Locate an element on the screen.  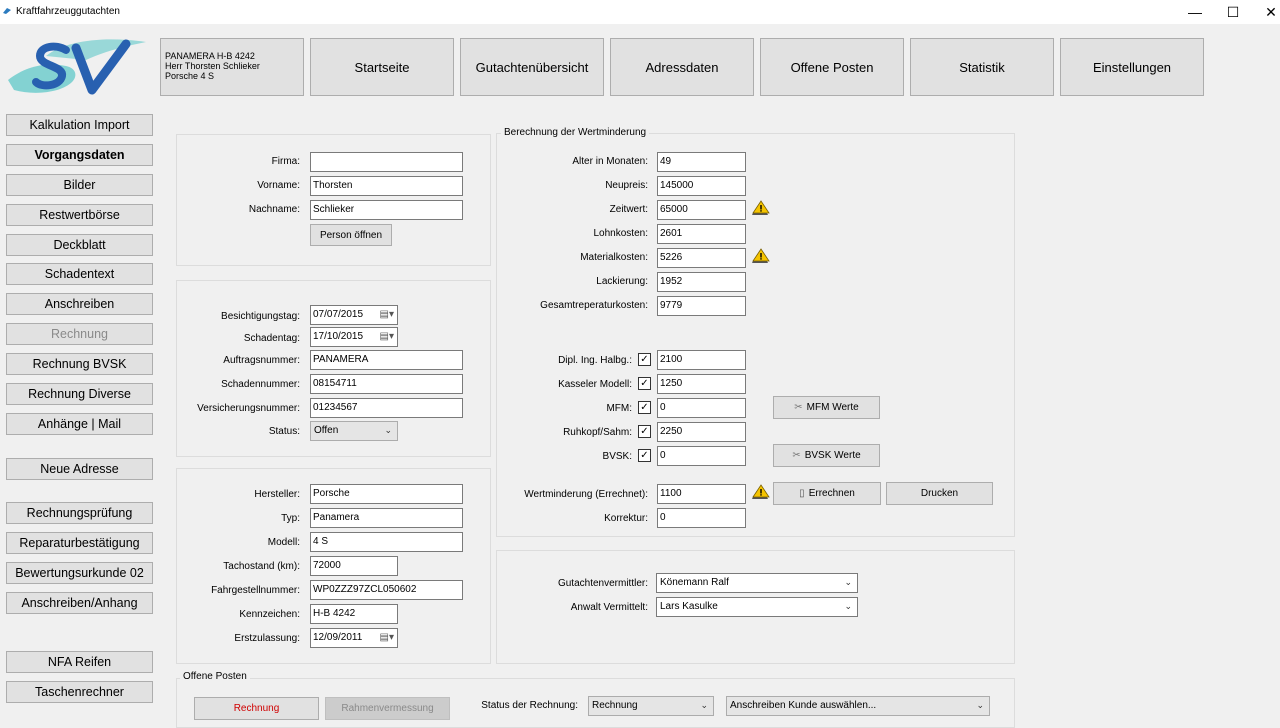
sidebar-item-rechnung-diverse: Rechnung Diverse is located at coordinates (79, 394).